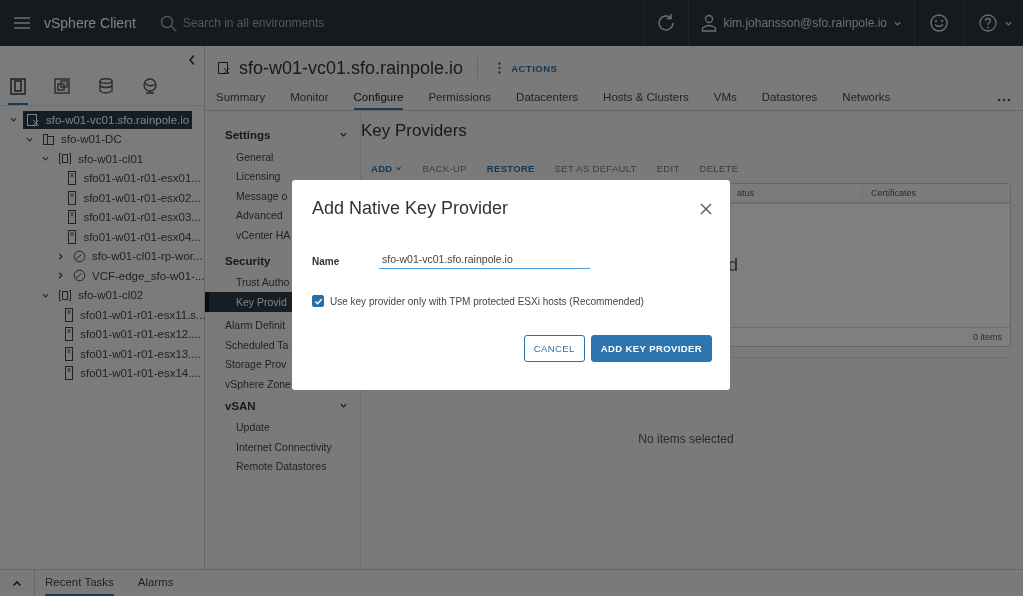  I want to click on actions-button: ACTIONS, so click(528, 68).